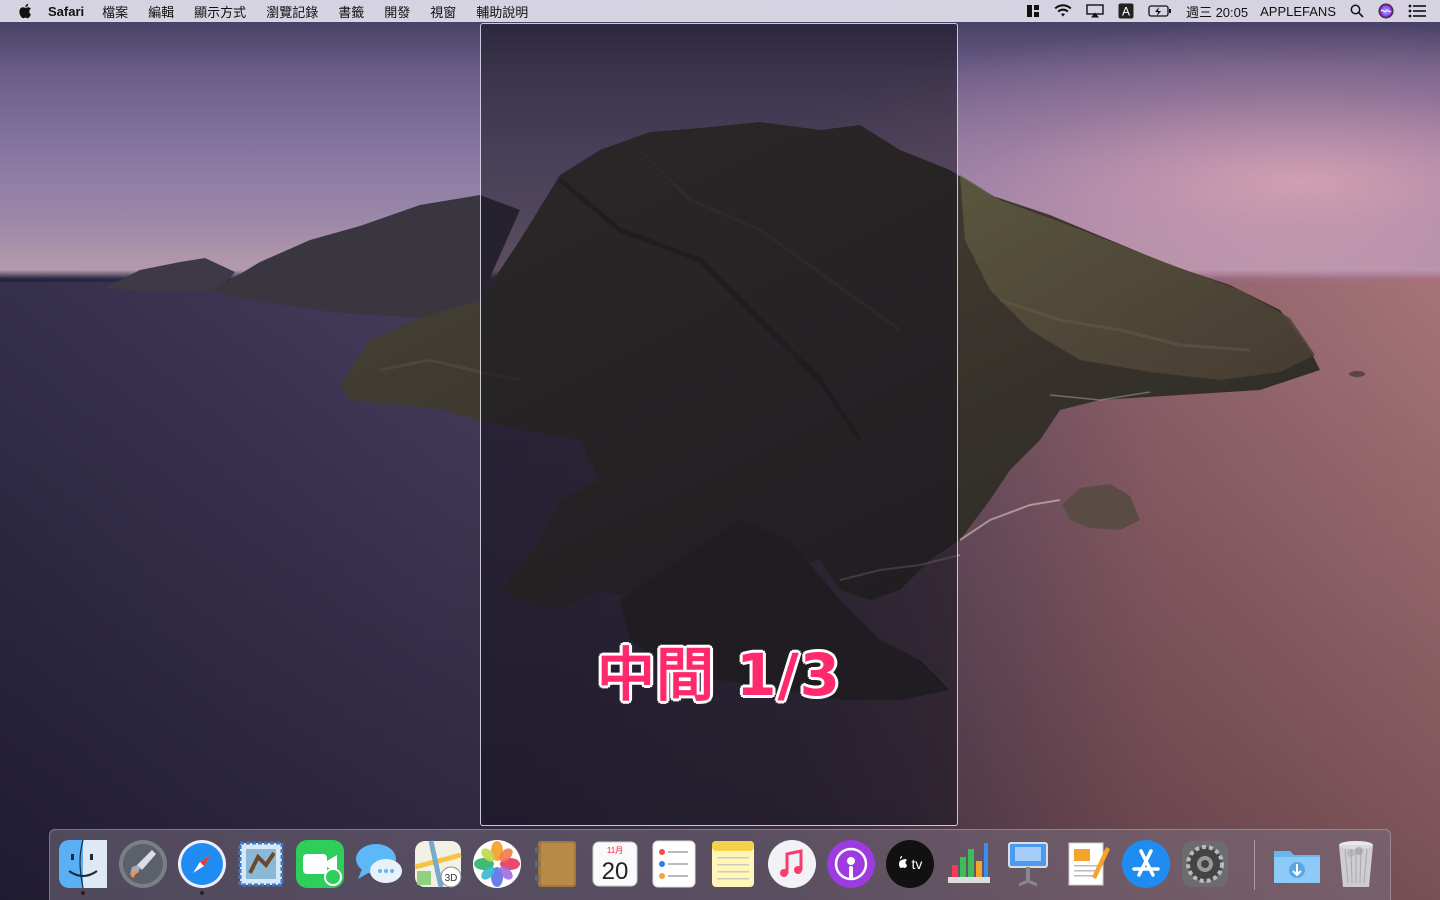  I want to click on snap-zone-label: 中間 1/3, so click(719, 675).